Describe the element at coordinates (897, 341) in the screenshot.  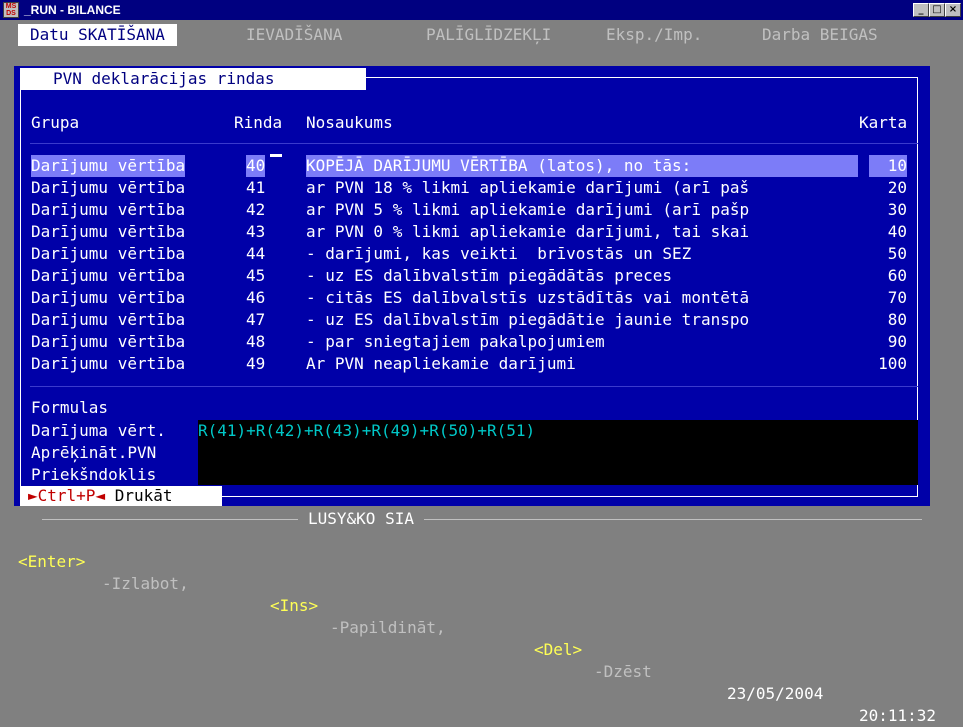
I see `row-karta: 90` at that location.